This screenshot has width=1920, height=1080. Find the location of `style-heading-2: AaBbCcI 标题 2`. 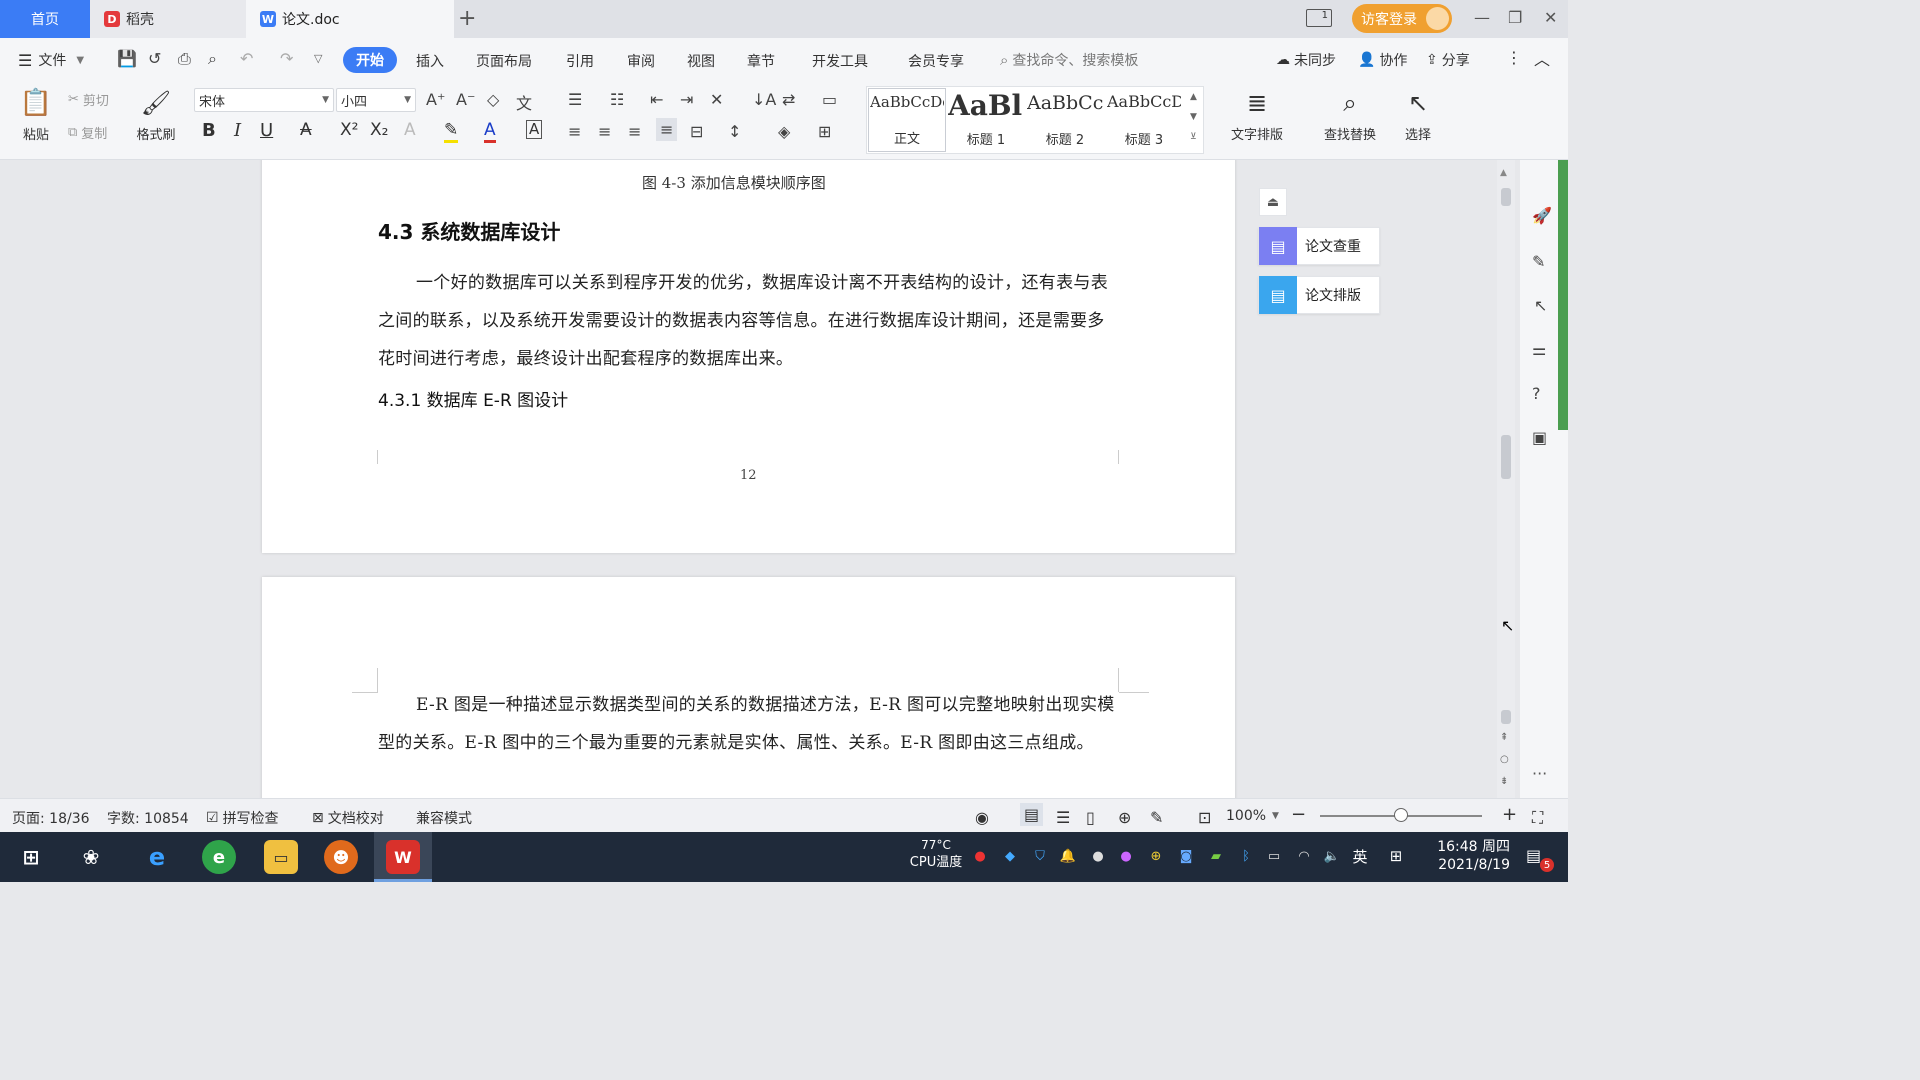

style-heading-2: AaBbCcI 标题 2 is located at coordinates (1065, 120).